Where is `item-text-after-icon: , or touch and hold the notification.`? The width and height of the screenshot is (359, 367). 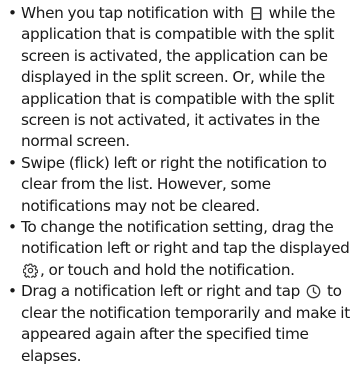 item-text-after-icon: , or touch and hold the notification. is located at coordinates (167, 269).